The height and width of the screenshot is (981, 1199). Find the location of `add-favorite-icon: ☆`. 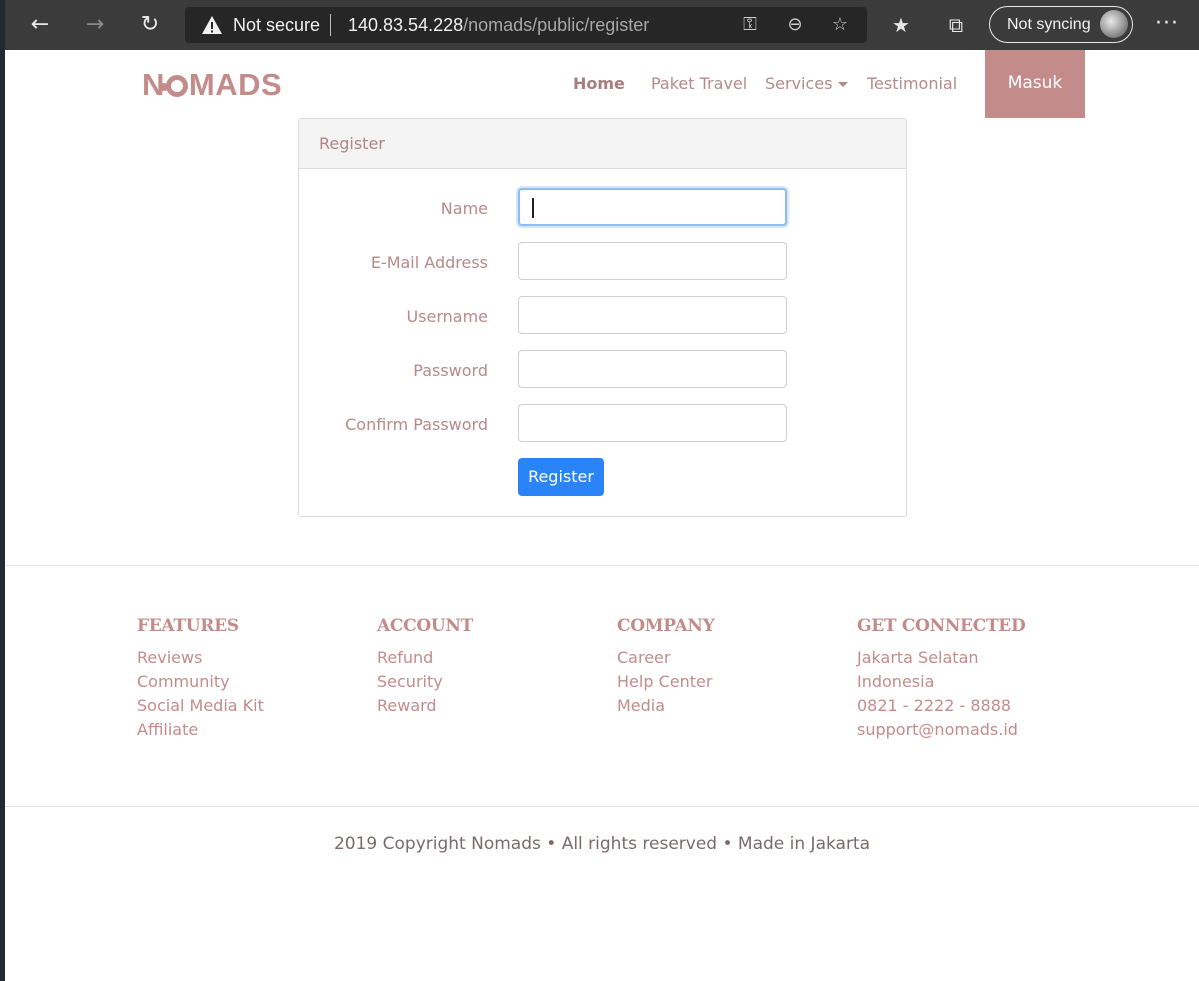

add-favorite-icon: ☆ is located at coordinates (840, 25).